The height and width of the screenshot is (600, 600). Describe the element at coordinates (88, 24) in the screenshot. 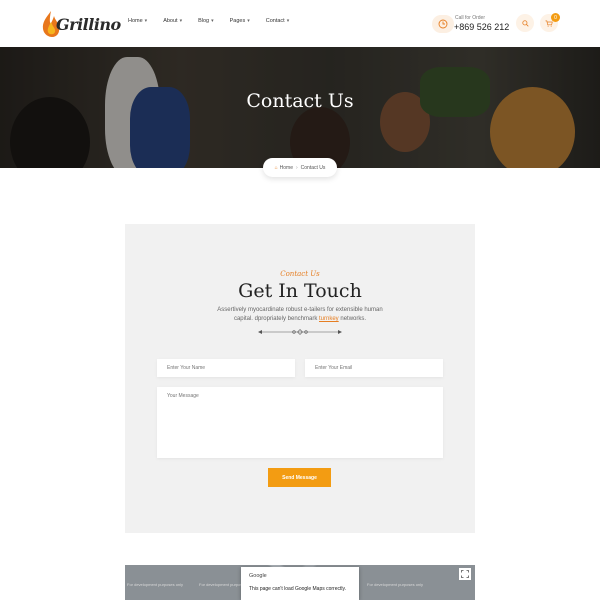

I see `logo-text: Grillino` at that location.